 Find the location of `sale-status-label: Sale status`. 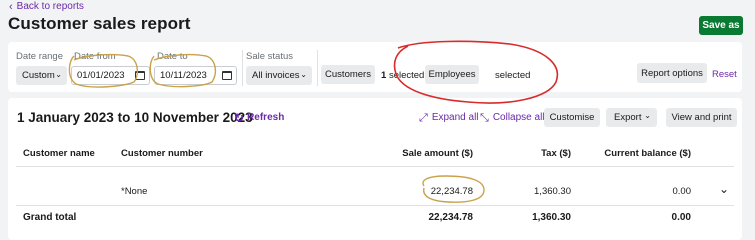

sale-status-label: Sale status is located at coordinates (269, 56).